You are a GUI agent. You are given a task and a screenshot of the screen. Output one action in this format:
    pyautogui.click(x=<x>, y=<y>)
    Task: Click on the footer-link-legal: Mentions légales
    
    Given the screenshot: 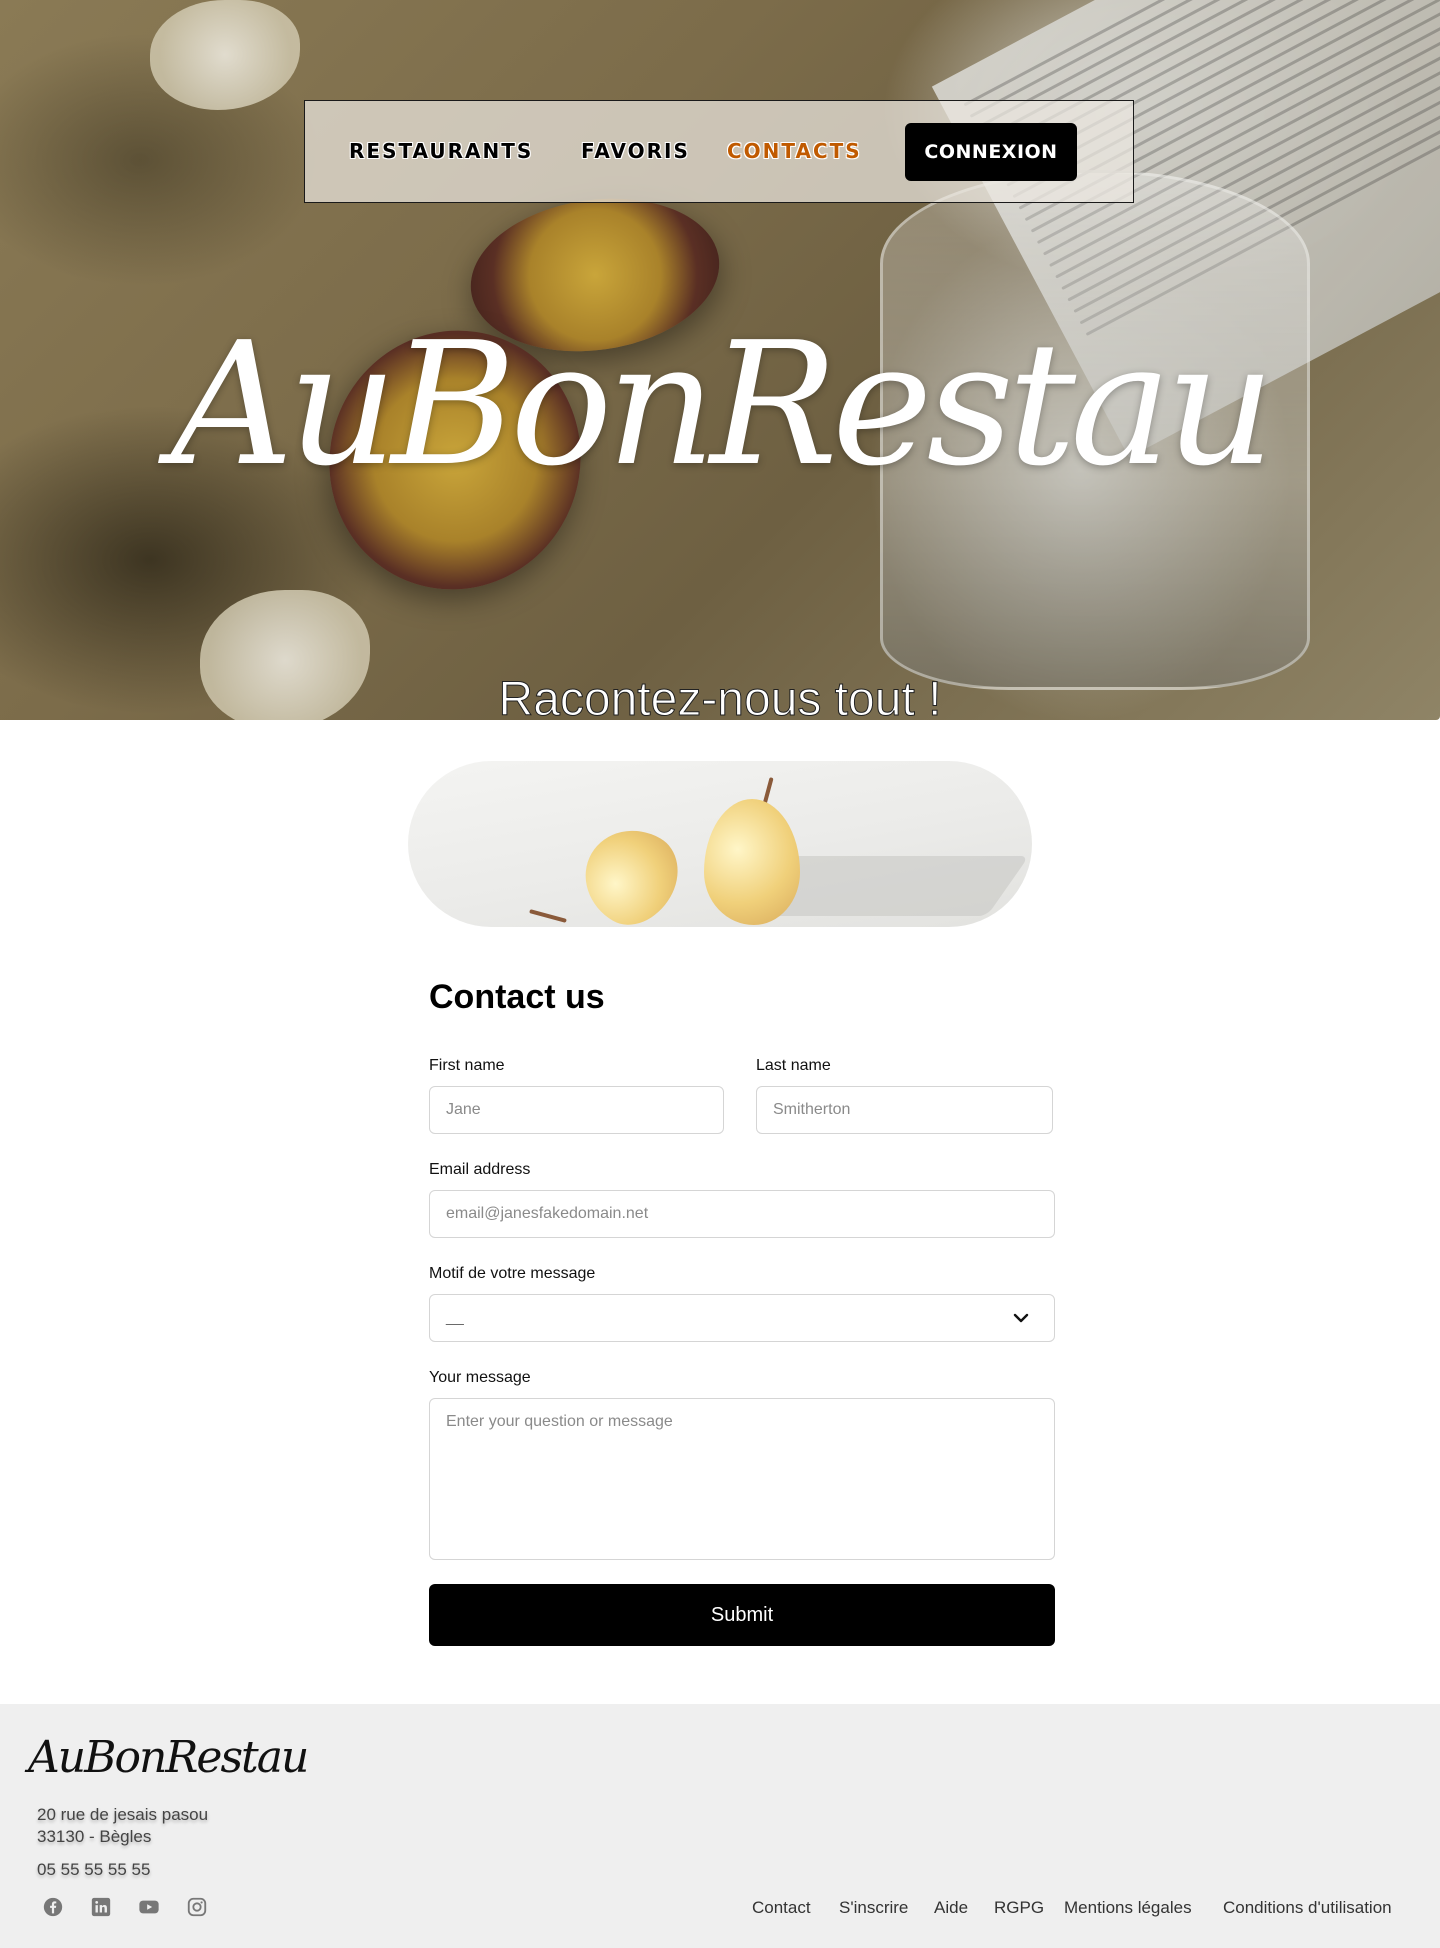 What is the action you would take?
    pyautogui.click(x=1128, y=1908)
    